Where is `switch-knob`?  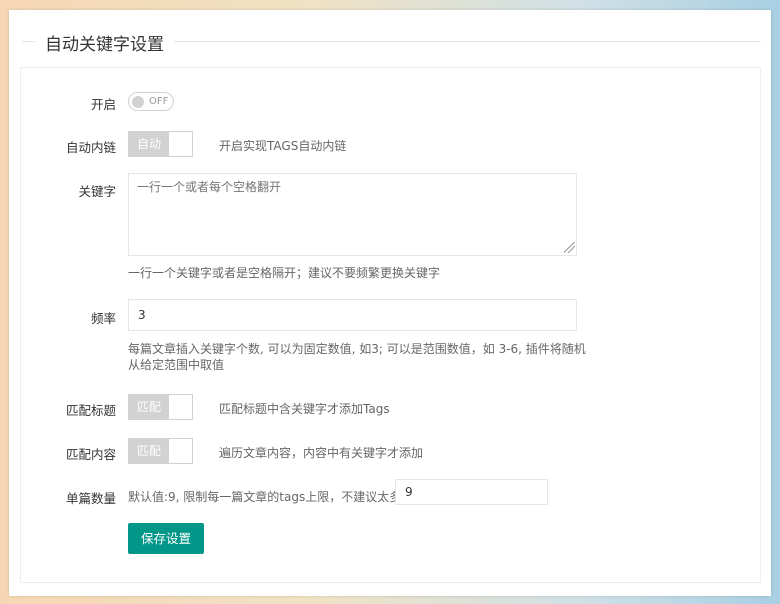
switch-knob is located at coordinates (138, 102).